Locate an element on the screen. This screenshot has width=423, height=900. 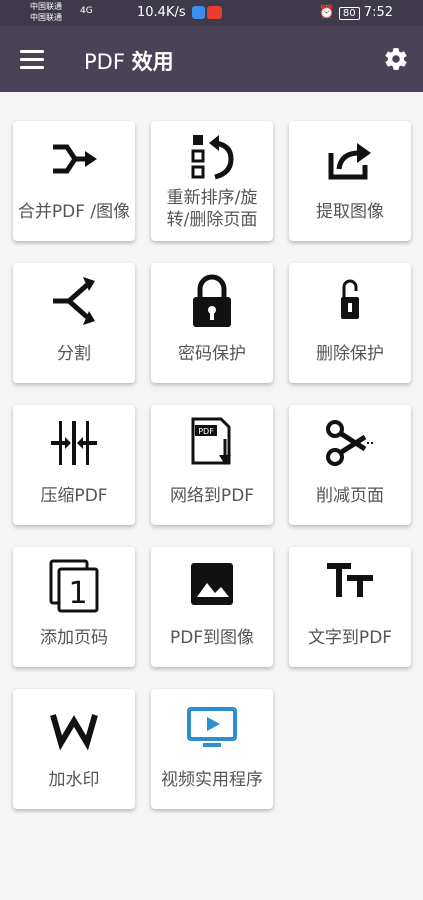
add-page-numbers-tile: 1 添加页码 is located at coordinates (74, 607).